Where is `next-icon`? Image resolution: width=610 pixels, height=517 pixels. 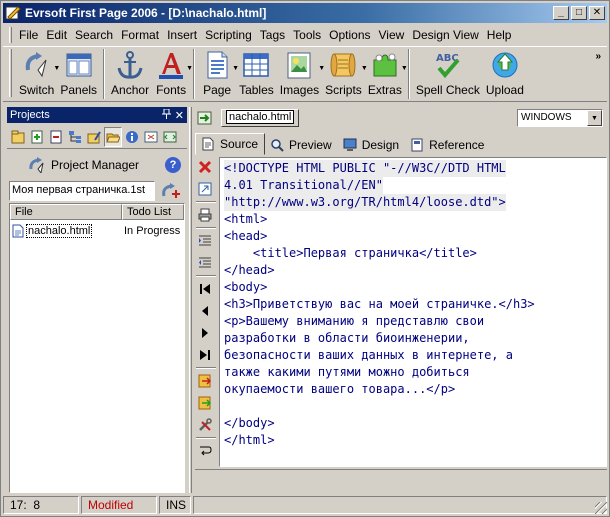 next-icon is located at coordinates (205, 333).